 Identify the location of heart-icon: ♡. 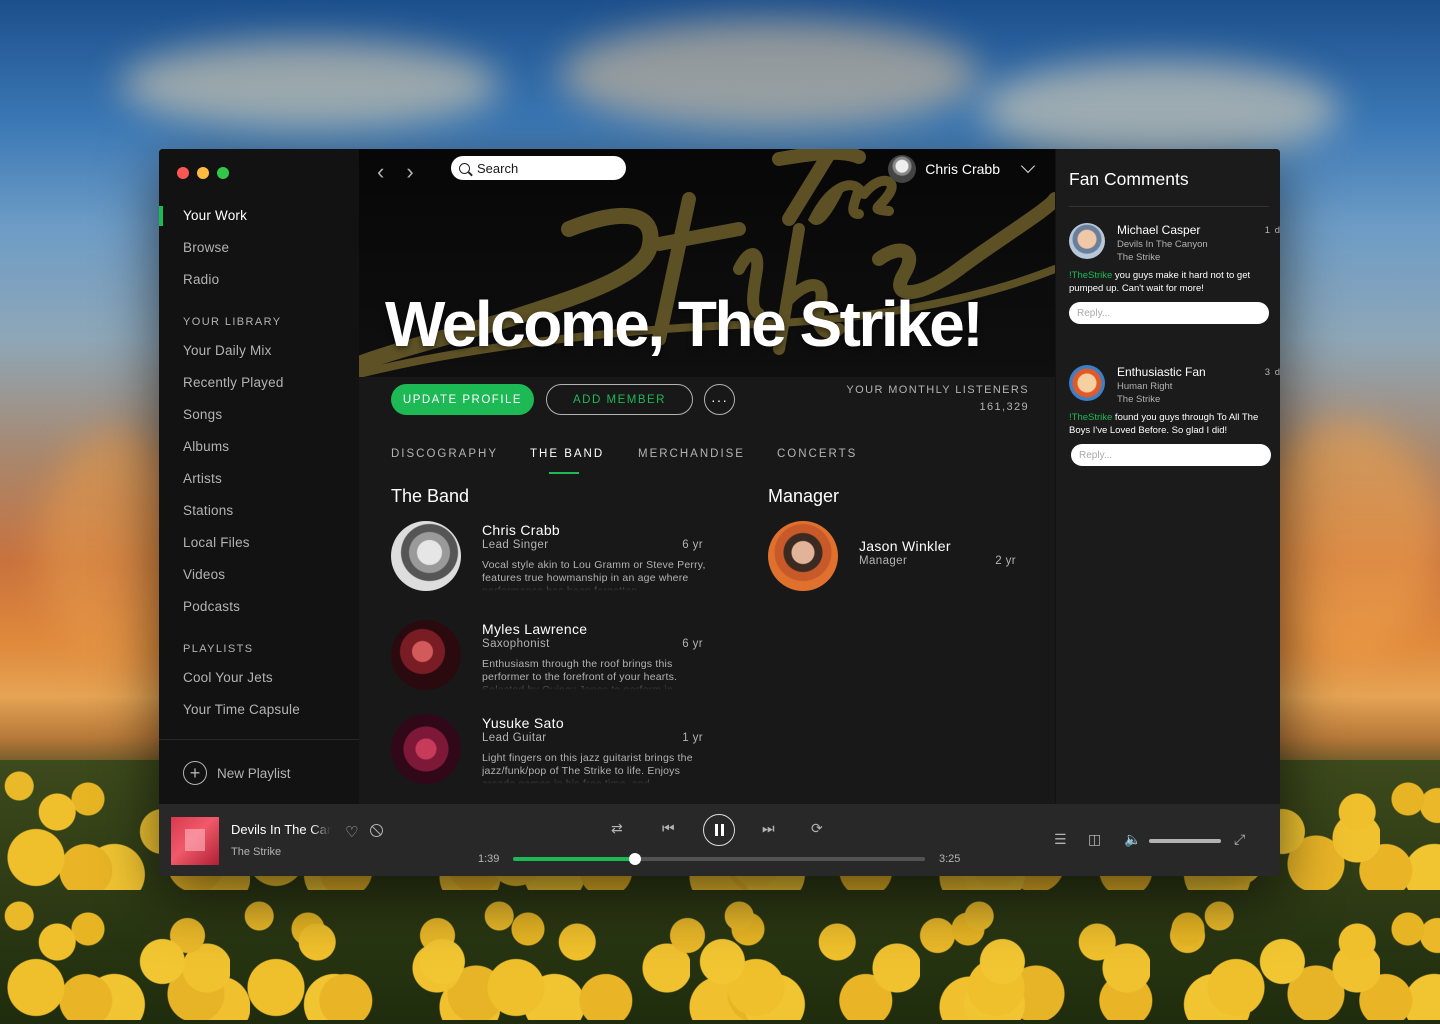
(351, 832).